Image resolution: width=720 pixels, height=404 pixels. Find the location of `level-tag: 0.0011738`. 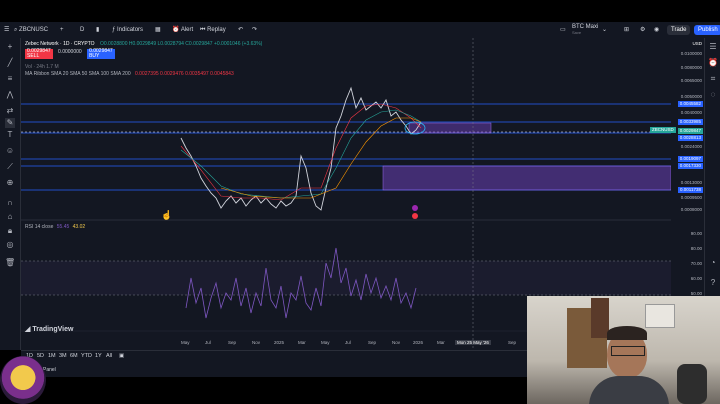

level-tag: 0.0011738 is located at coordinates (690, 190).